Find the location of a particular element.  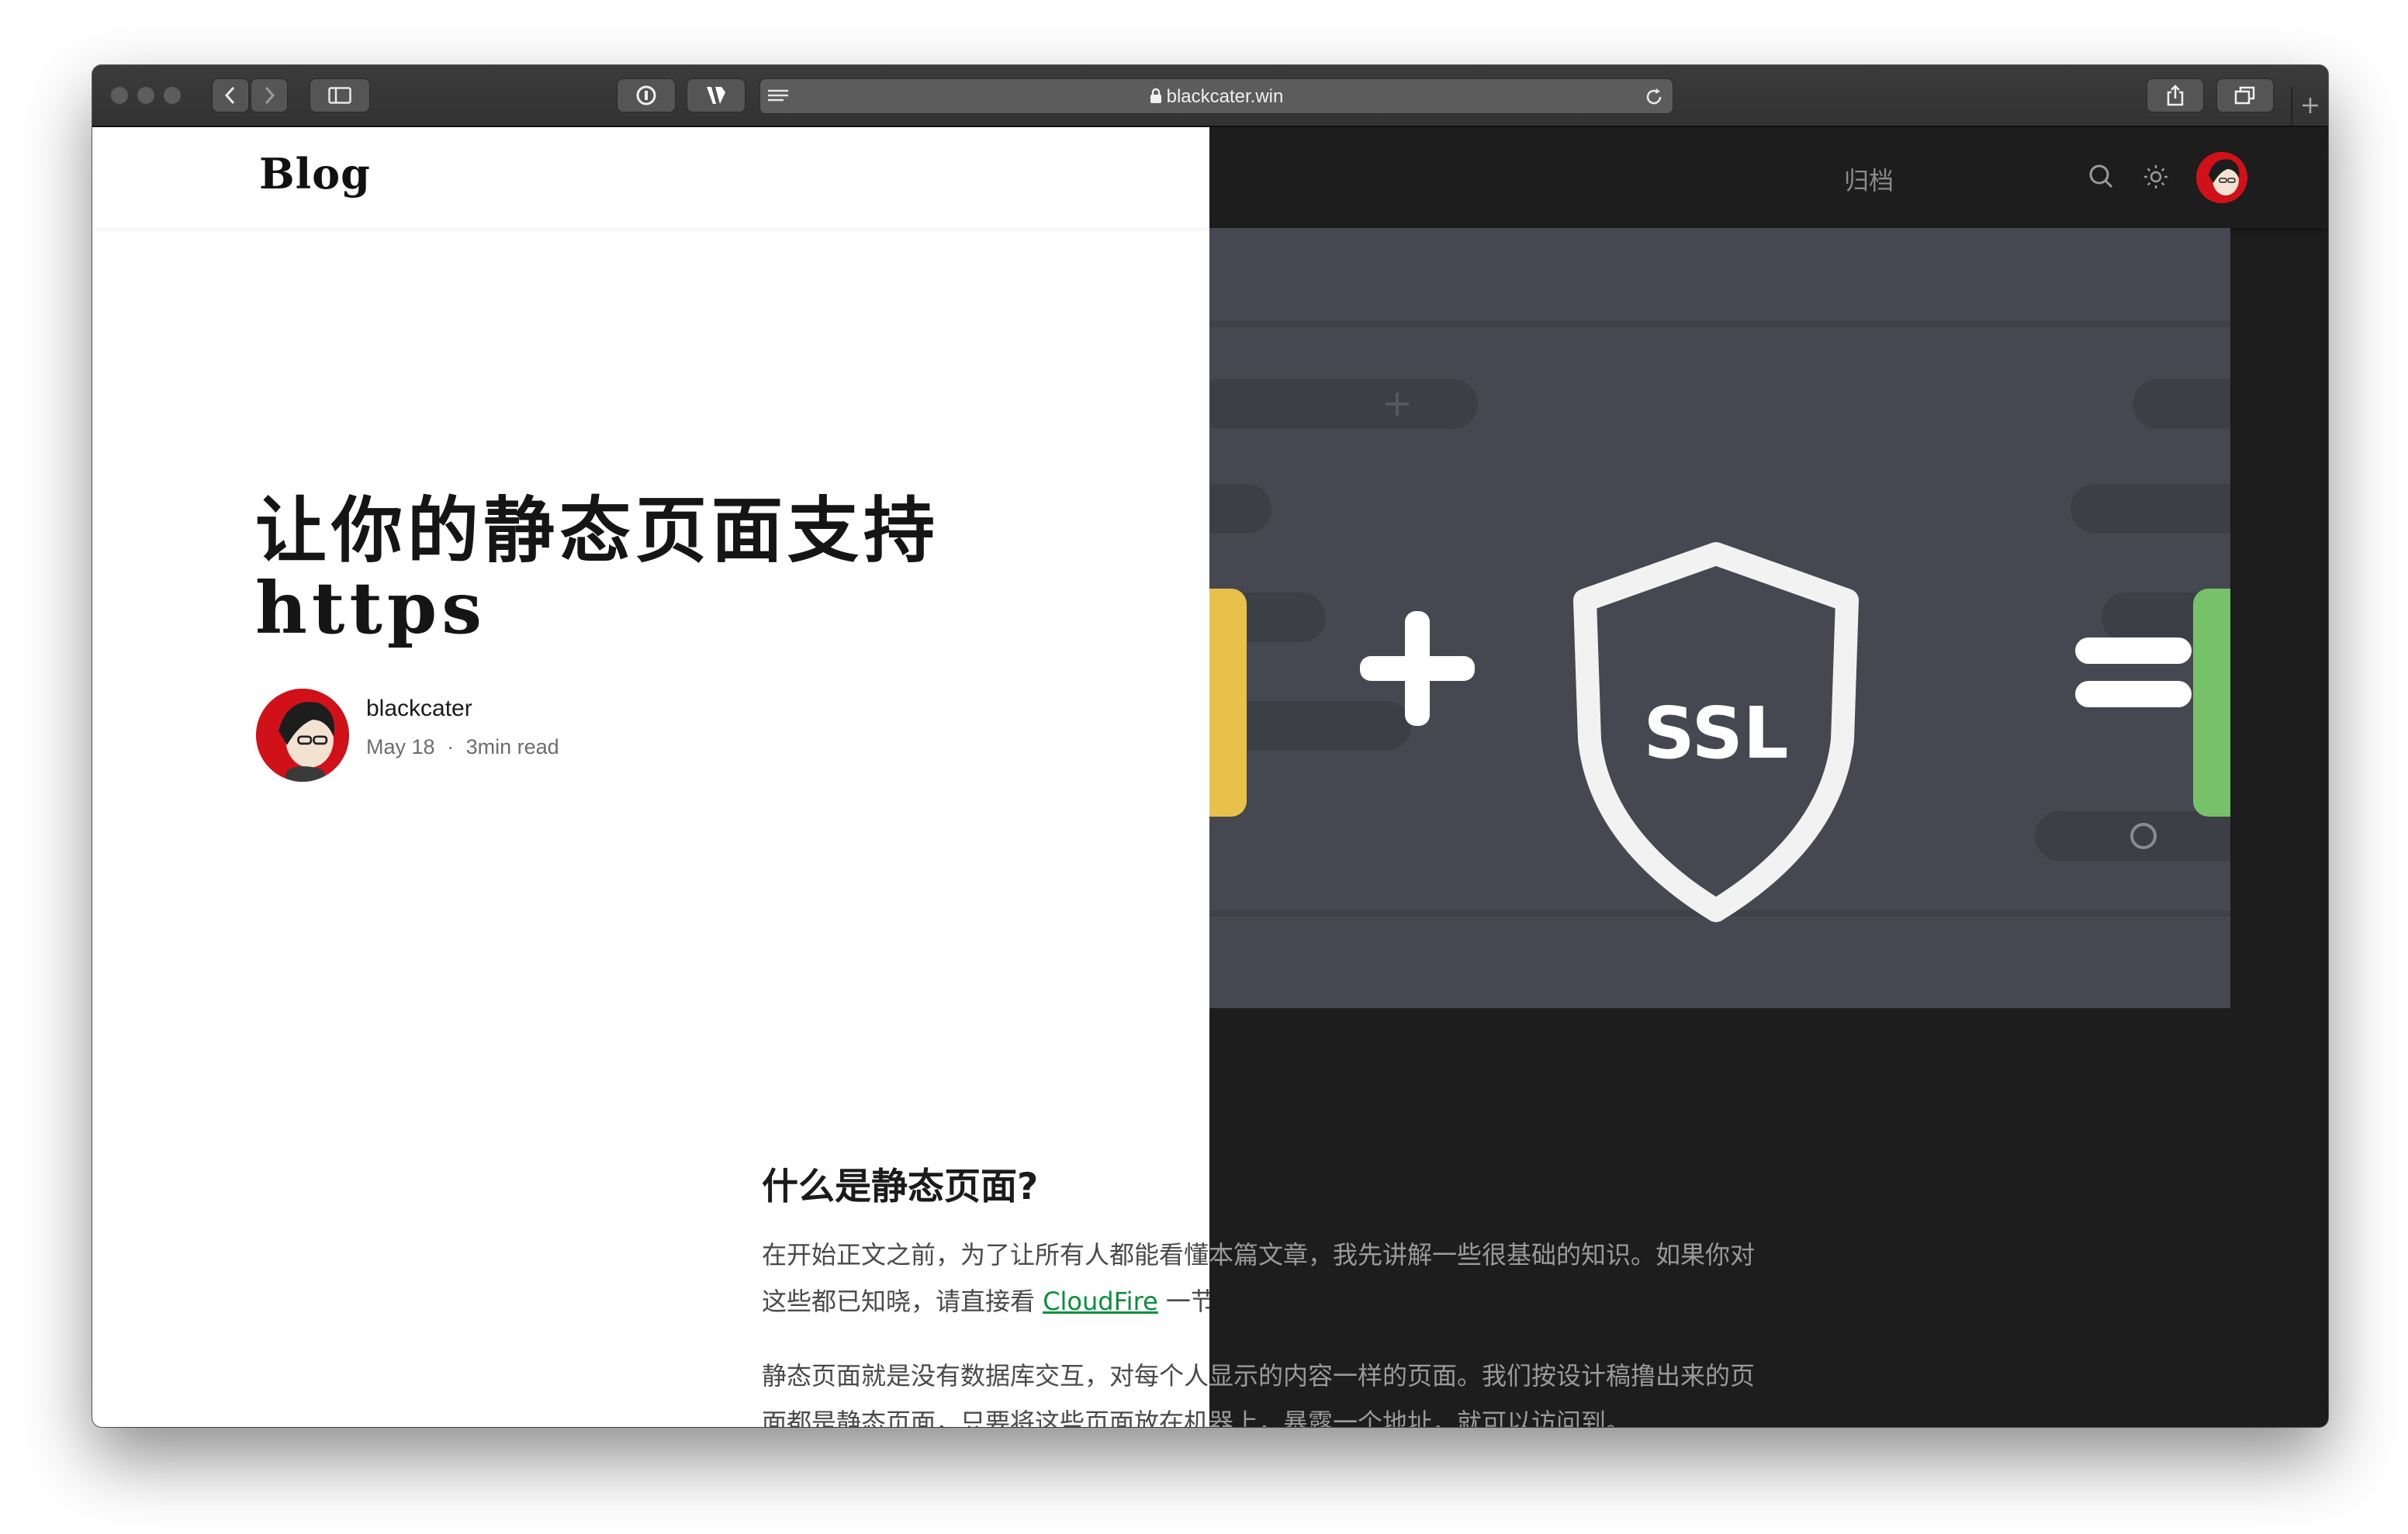

post-date: May 18 is located at coordinates (401, 746).